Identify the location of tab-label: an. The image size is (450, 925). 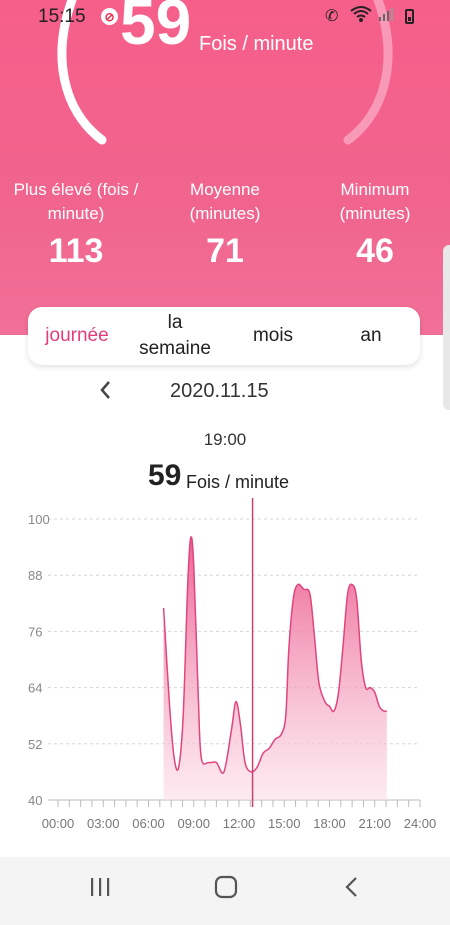
(371, 335).